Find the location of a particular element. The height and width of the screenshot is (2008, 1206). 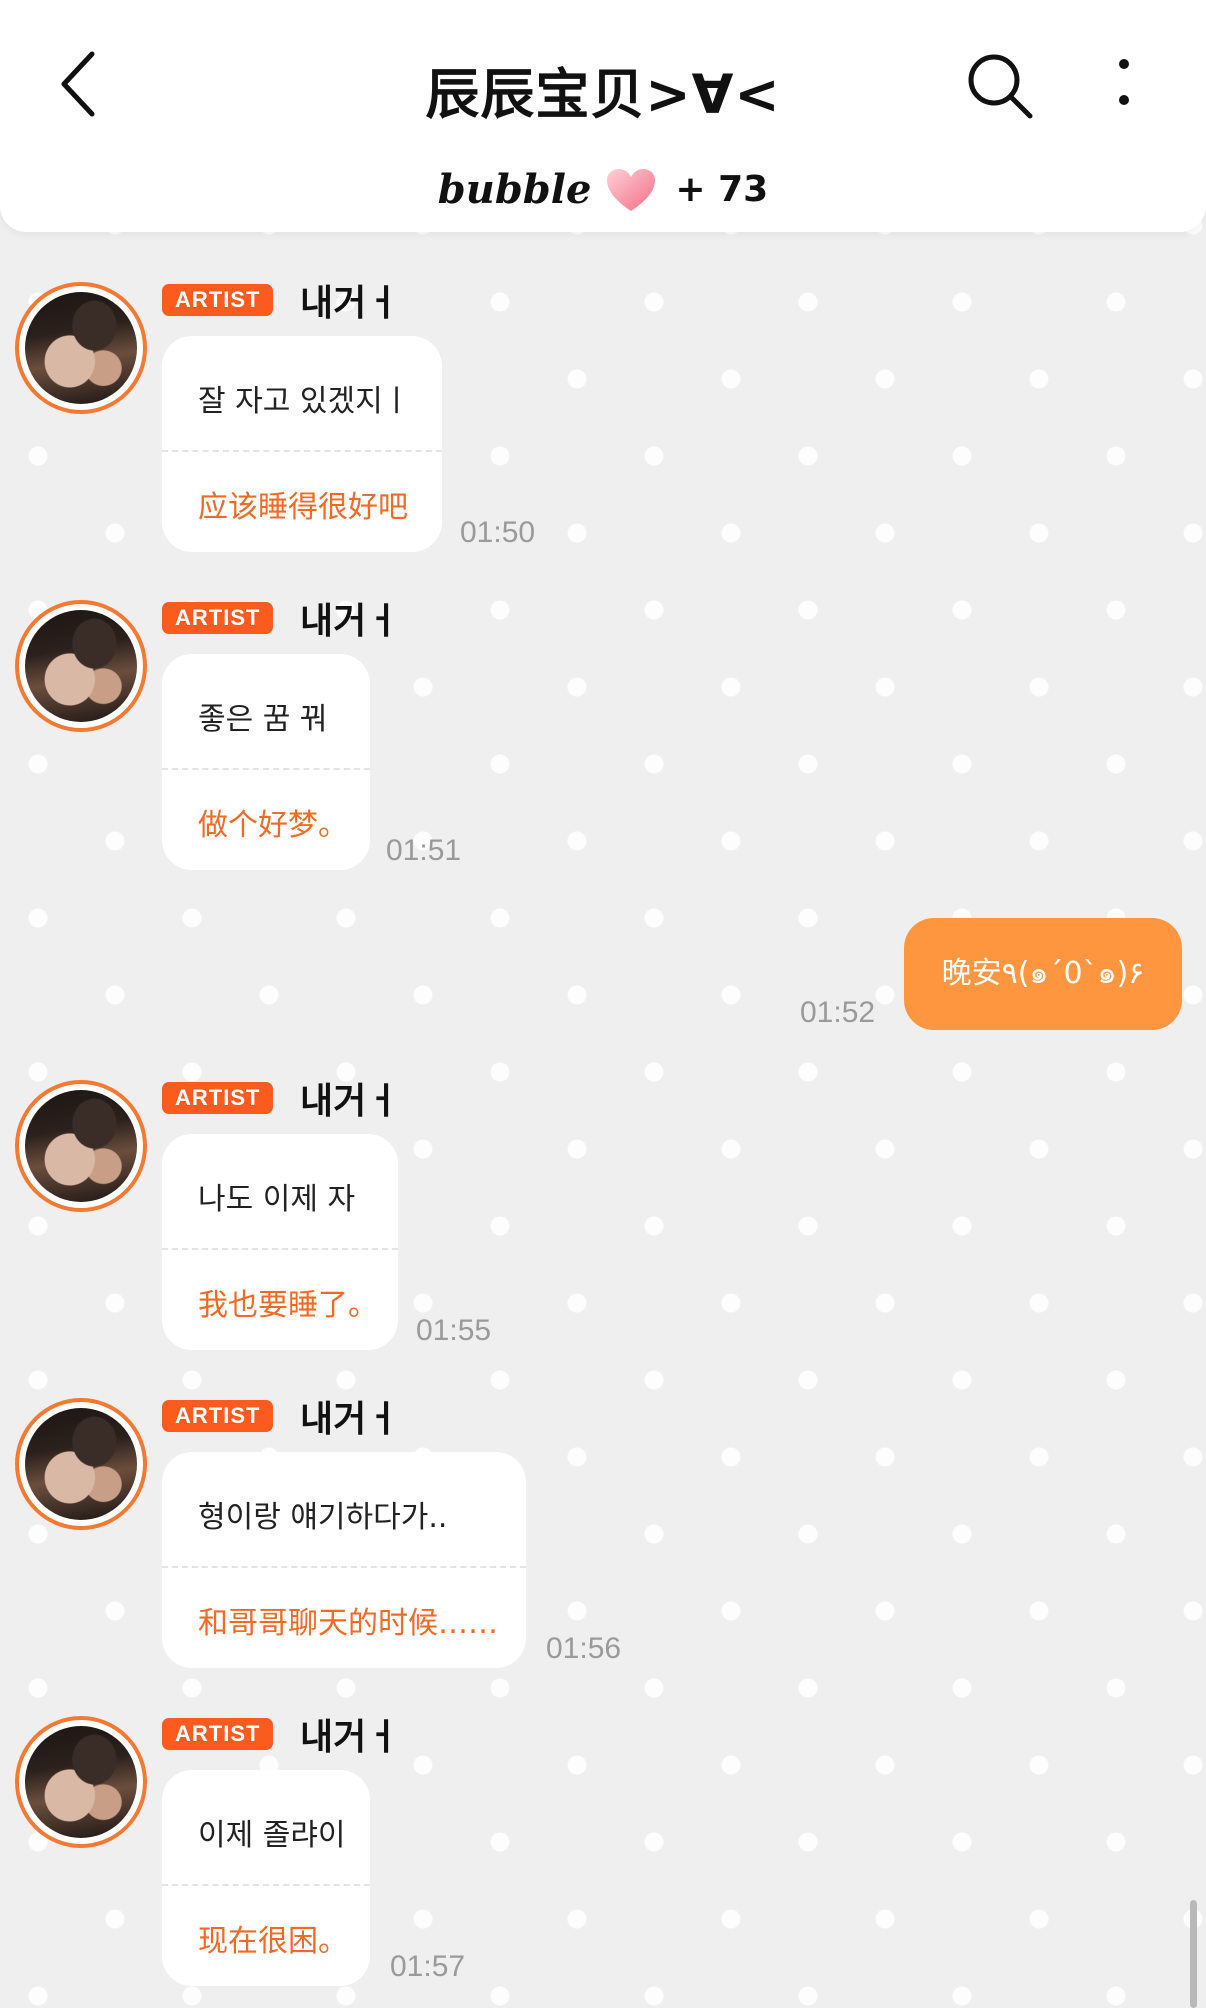

message-time: 01:56 is located at coordinates (584, 1648).